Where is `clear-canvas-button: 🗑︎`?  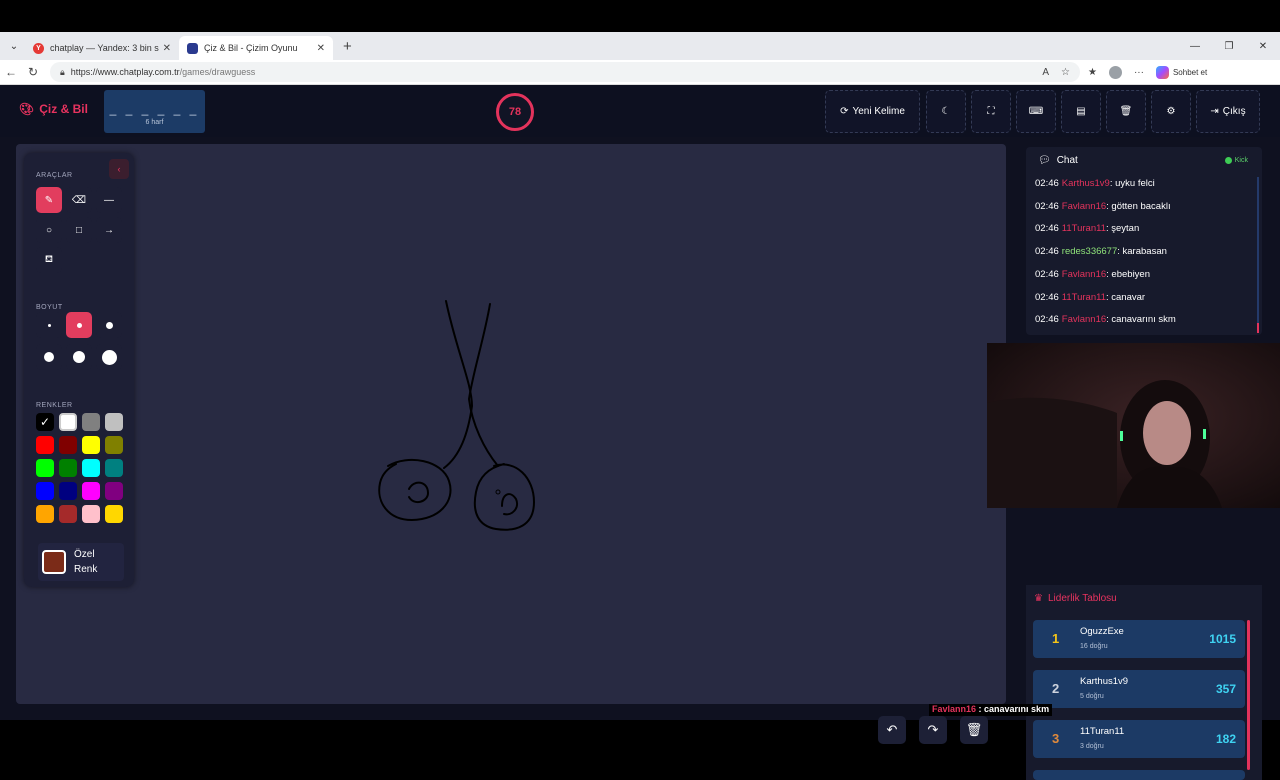 clear-canvas-button: 🗑︎ is located at coordinates (974, 730).